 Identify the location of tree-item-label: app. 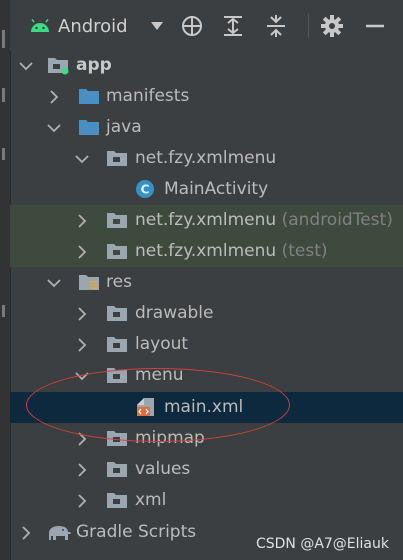
(94, 65).